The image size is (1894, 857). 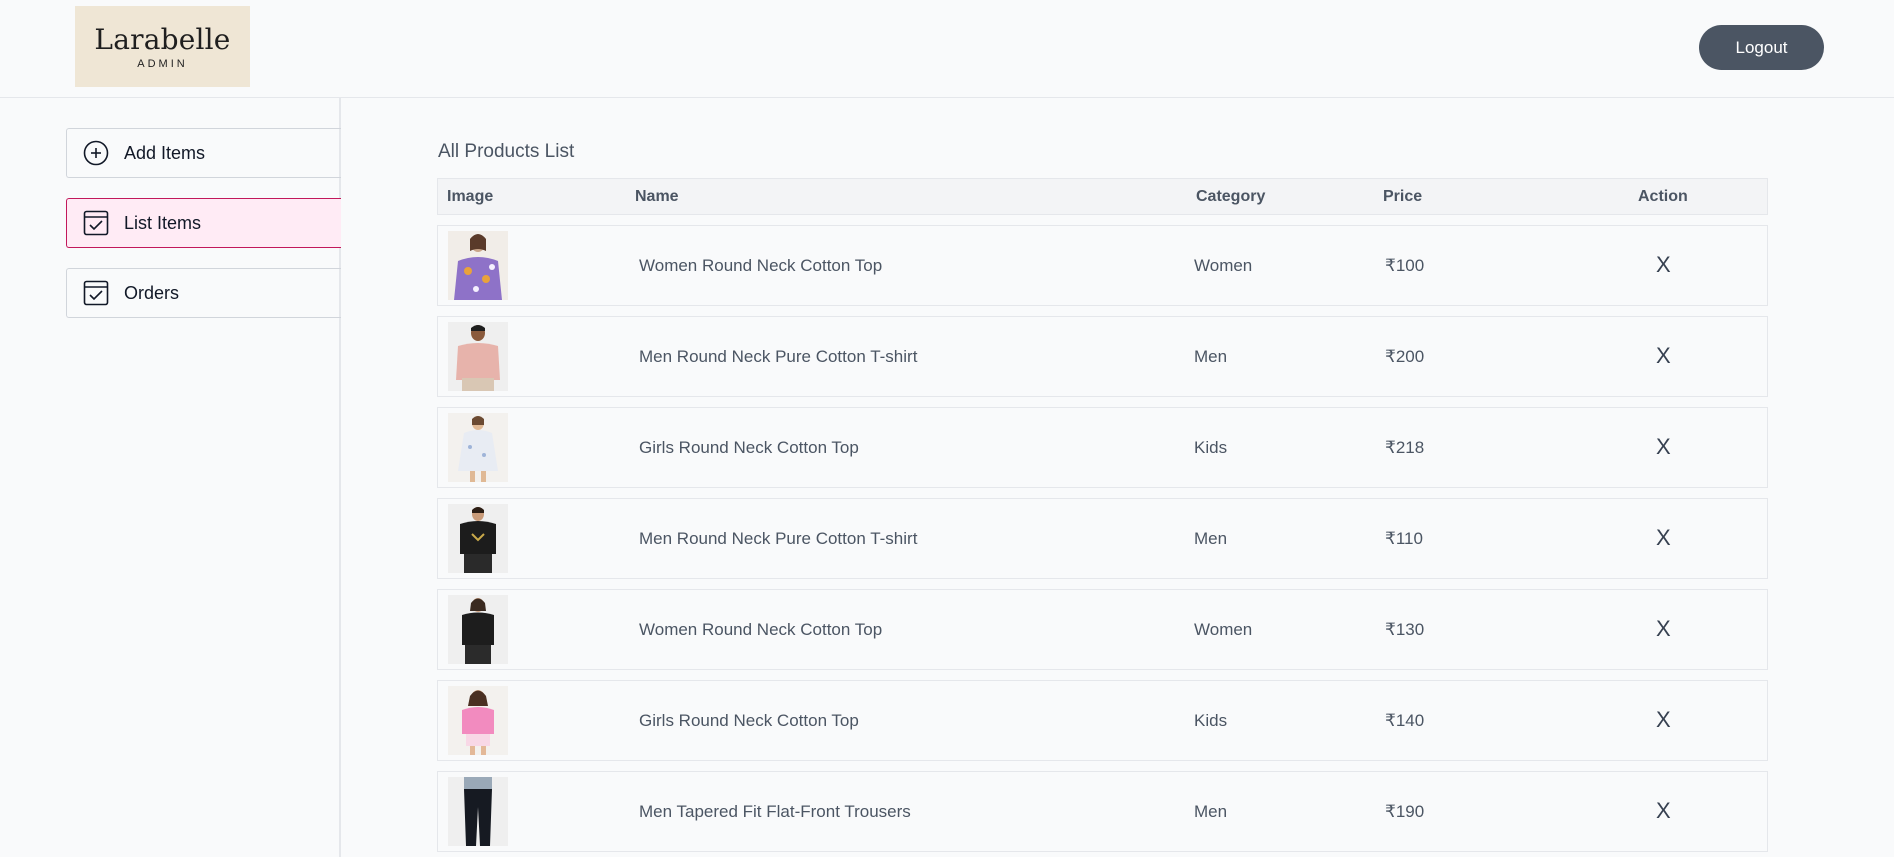 What do you see at coordinates (162, 63) in the screenshot?
I see `brand-sub: ADMIN` at bounding box center [162, 63].